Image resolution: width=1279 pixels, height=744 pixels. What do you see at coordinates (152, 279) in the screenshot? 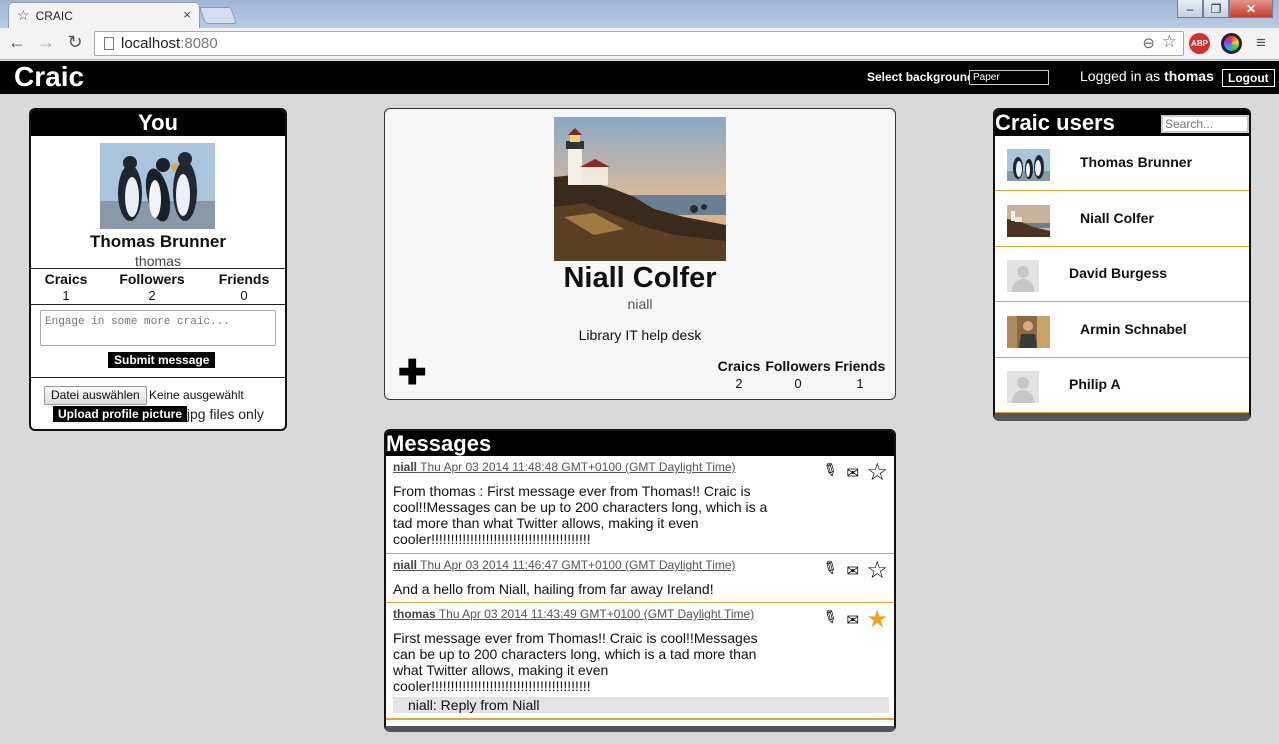
I see `stat-label: Followers` at bounding box center [152, 279].